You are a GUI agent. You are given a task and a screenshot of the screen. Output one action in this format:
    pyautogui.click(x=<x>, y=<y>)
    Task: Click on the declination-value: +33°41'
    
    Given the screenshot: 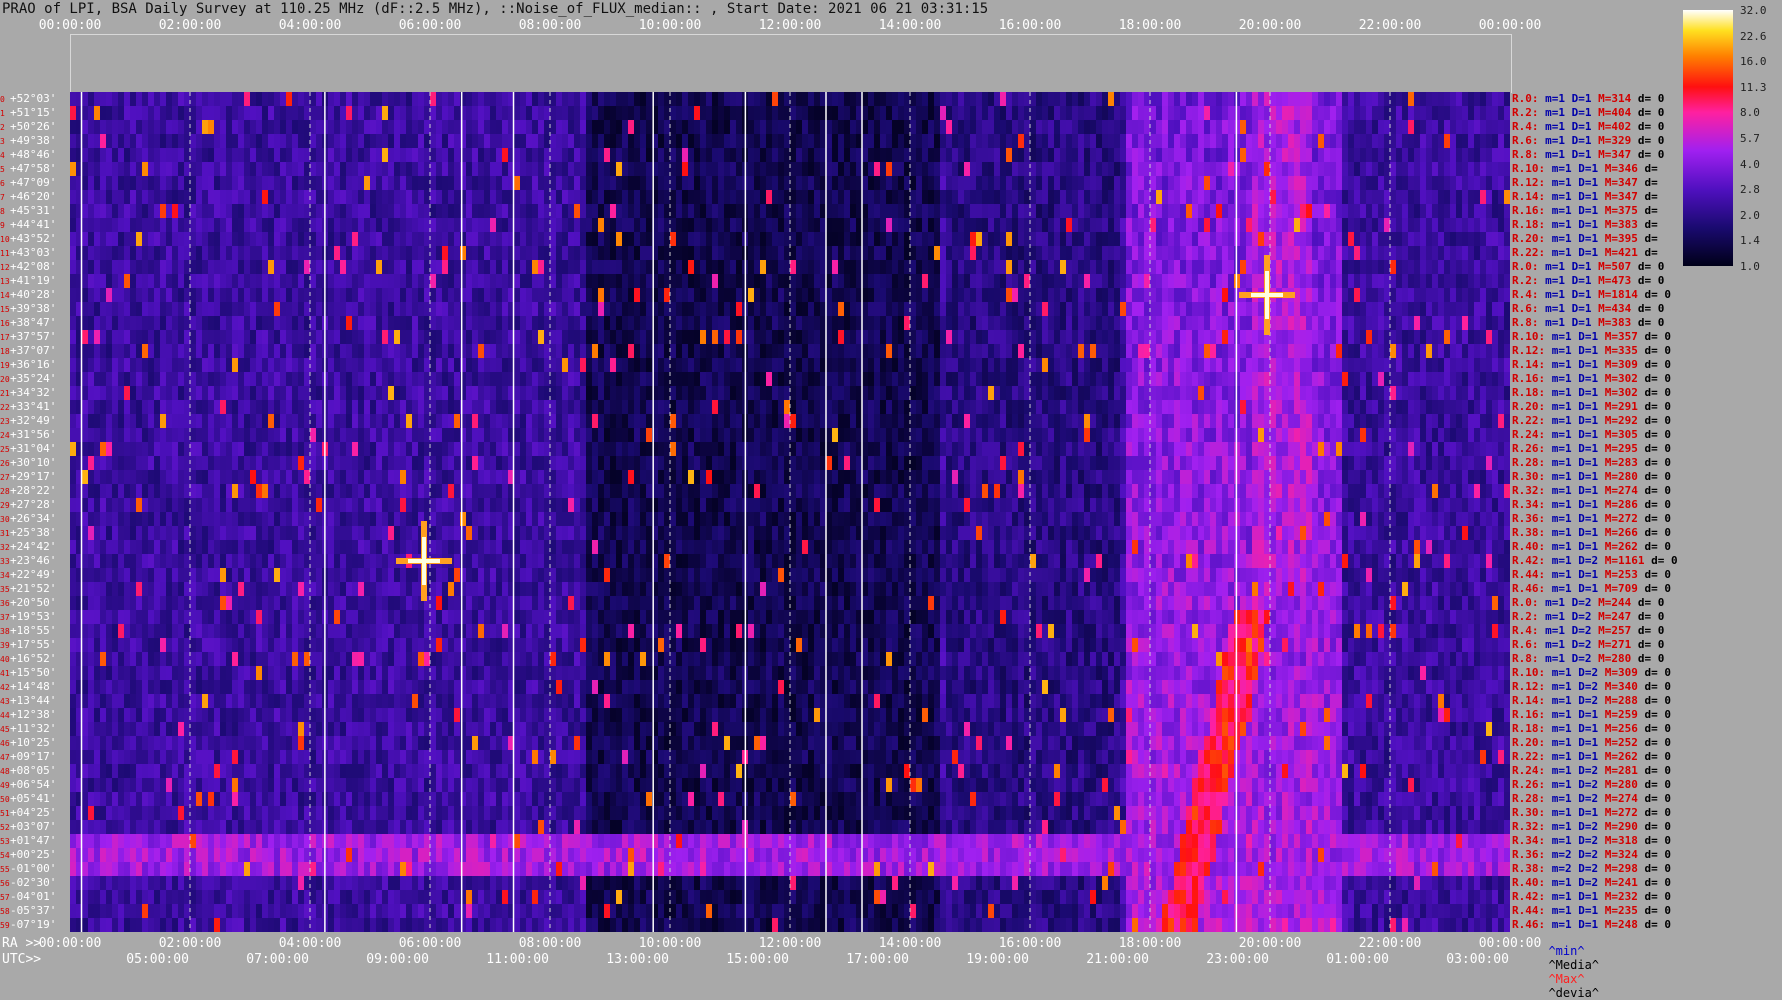 What is the action you would take?
    pyautogui.click(x=33, y=406)
    